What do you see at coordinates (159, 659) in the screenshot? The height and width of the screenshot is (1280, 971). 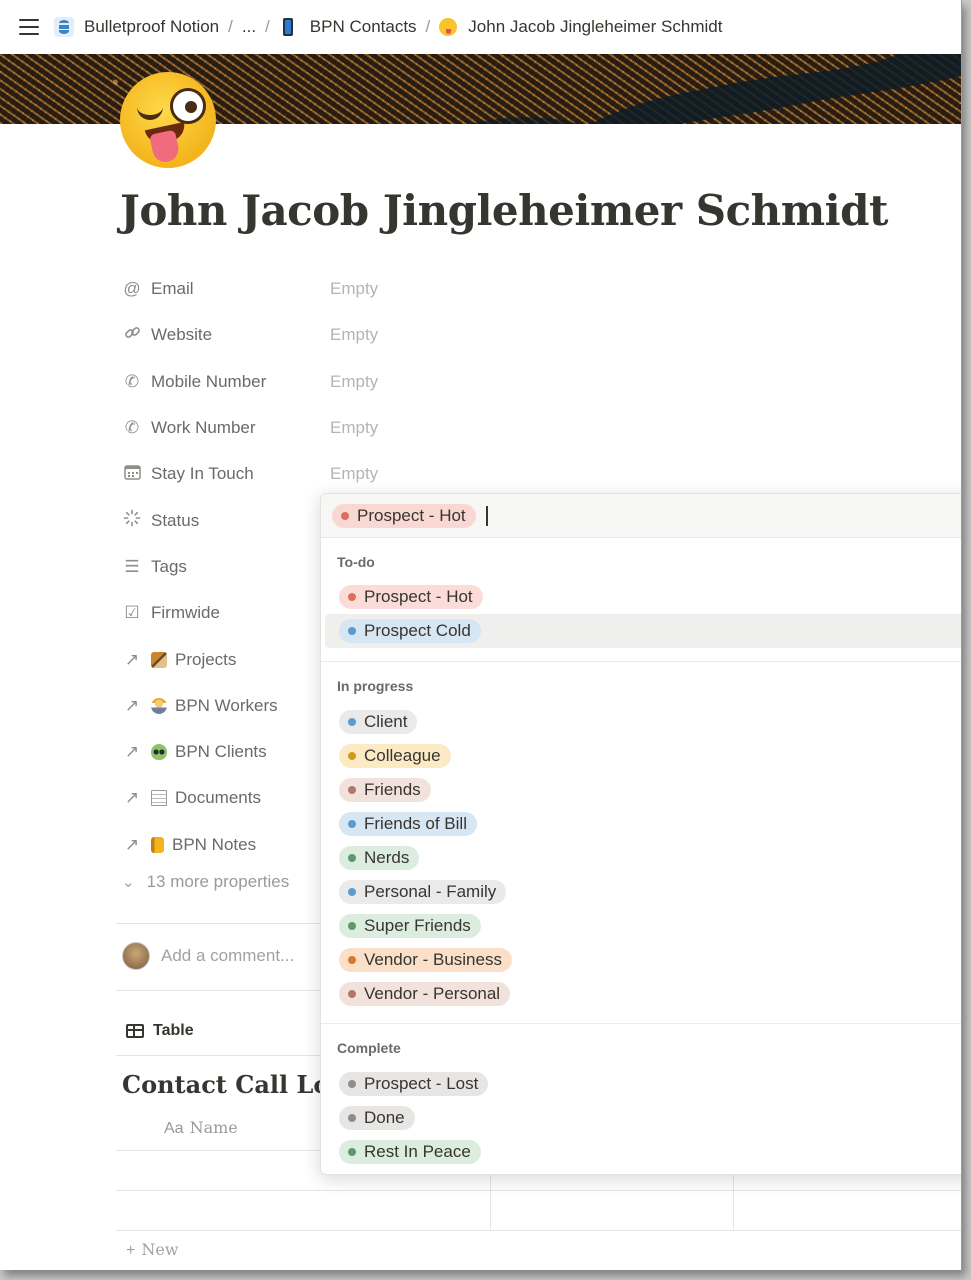 I see `construction-icon` at bounding box center [159, 659].